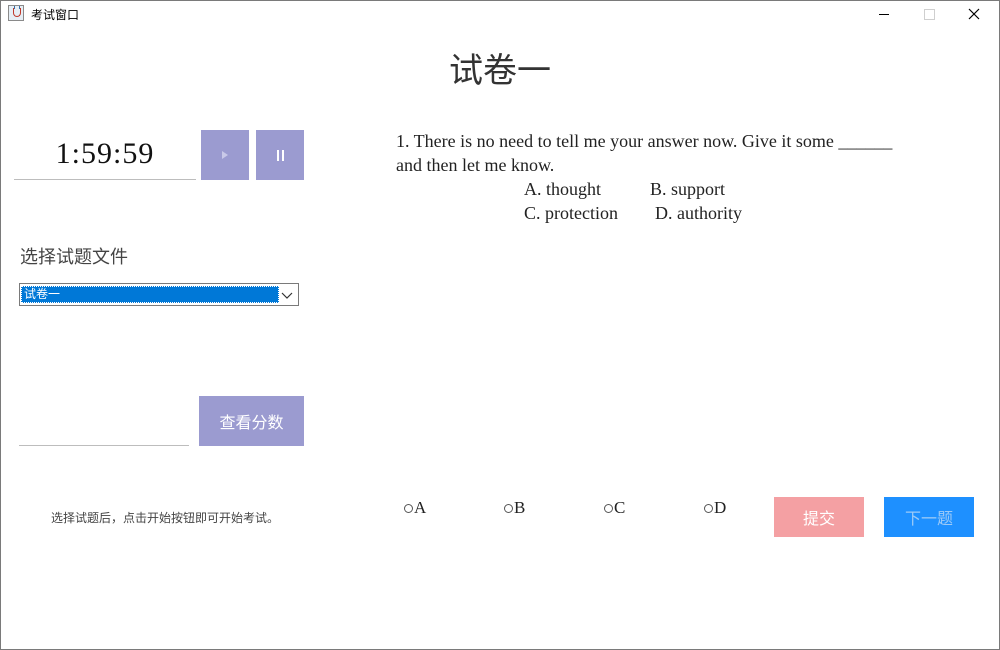 This screenshot has height=650, width=1000. Describe the element at coordinates (929, 14) in the screenshot. I see `maximize-button` at that location.